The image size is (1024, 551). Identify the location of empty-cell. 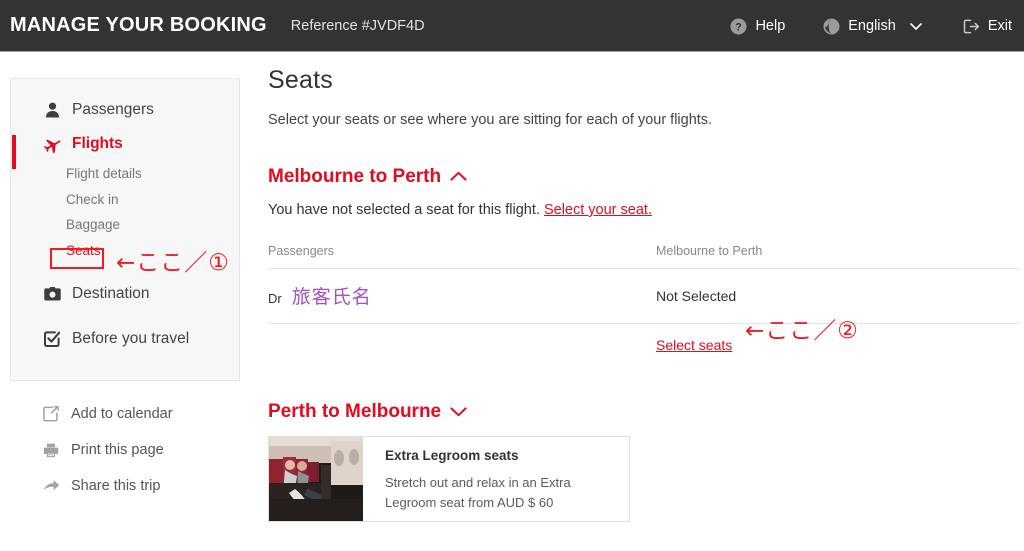
(462, 346).